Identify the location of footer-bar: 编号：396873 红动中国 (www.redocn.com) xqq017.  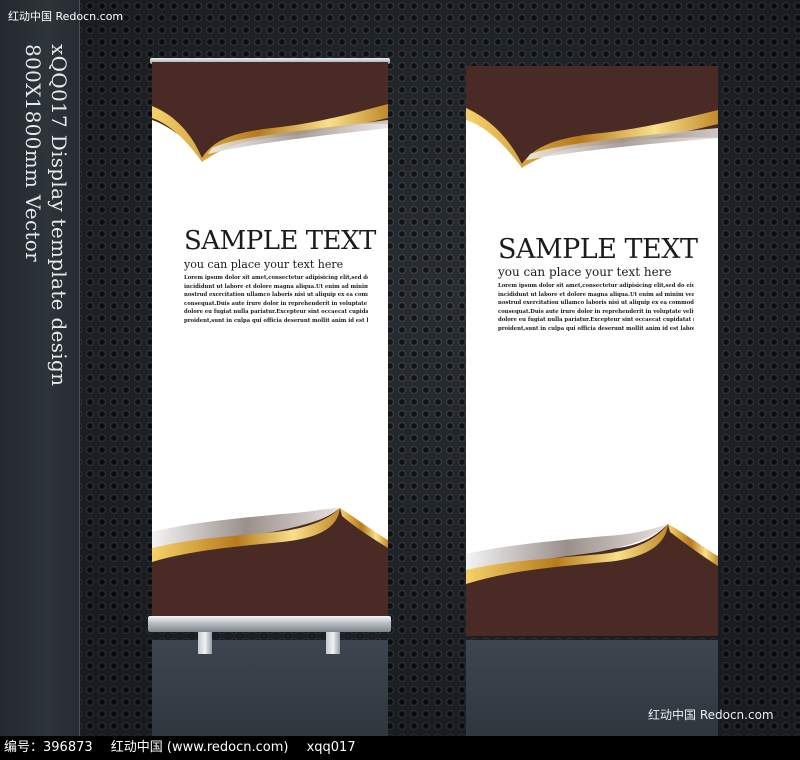
(400, 748).